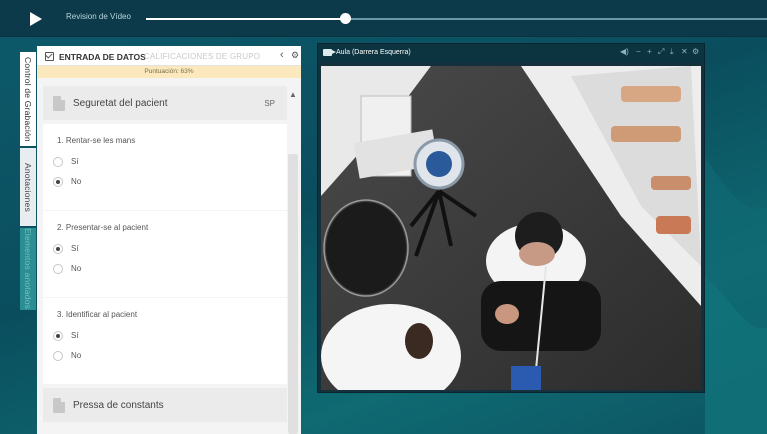 The height and width of the screenshot is (434, 767). What do you see at coordinates (293, 94) in the screenshot?
I see `scroll-up-icon: ▲` at bounding box center [293, 94].